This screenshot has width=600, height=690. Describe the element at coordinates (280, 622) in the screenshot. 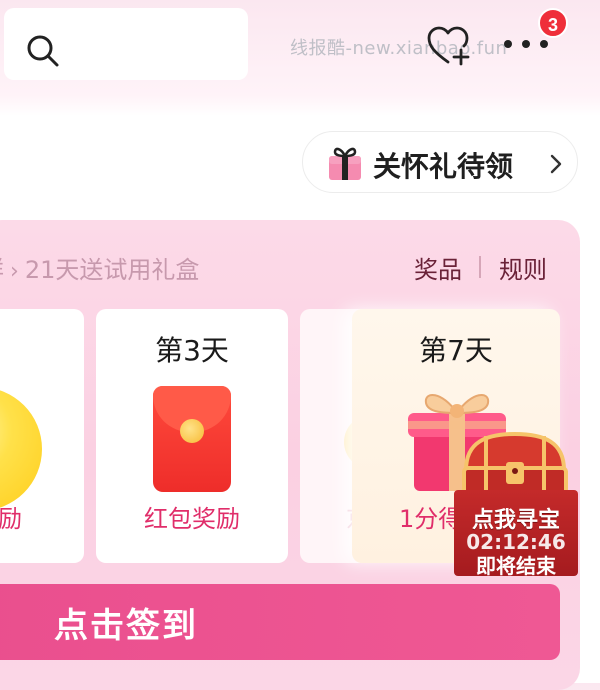

I see `checkin-button: 点击签到` at that location.